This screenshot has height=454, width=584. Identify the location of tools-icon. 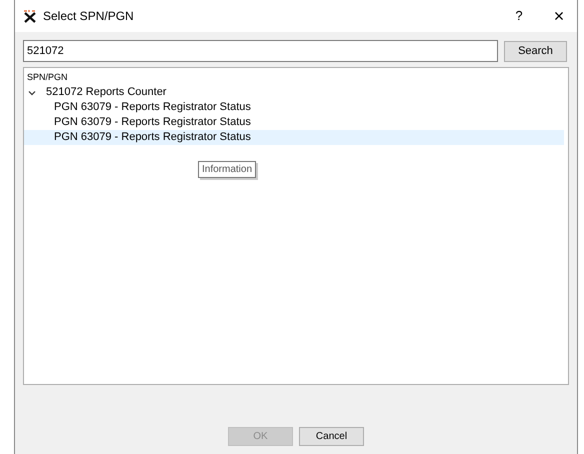
(30, 16).